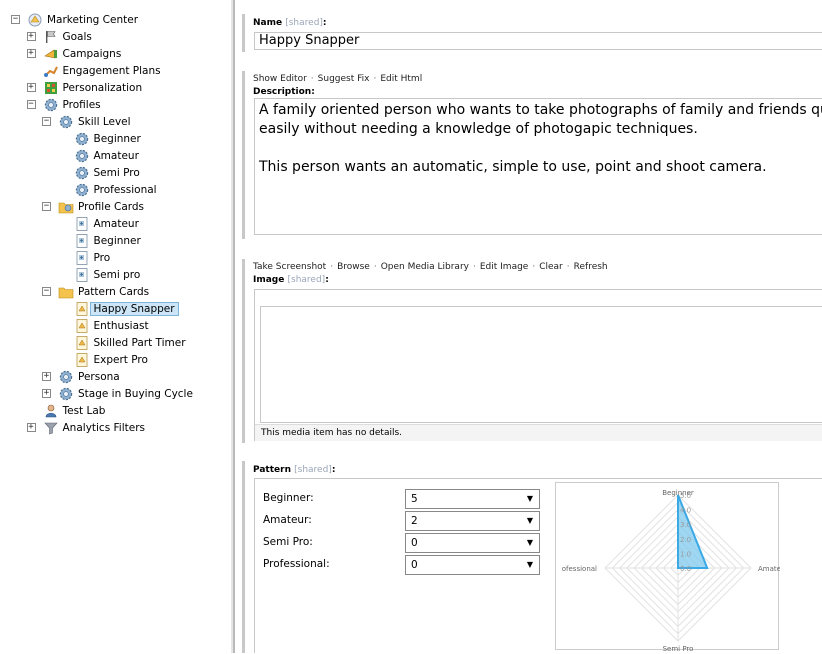 Image resolution: width=822 pixels, height=654 pixels. Describe the element at coordinates (125, 190) in the screenshot. I see `tree-node-label: Professional` at that location.